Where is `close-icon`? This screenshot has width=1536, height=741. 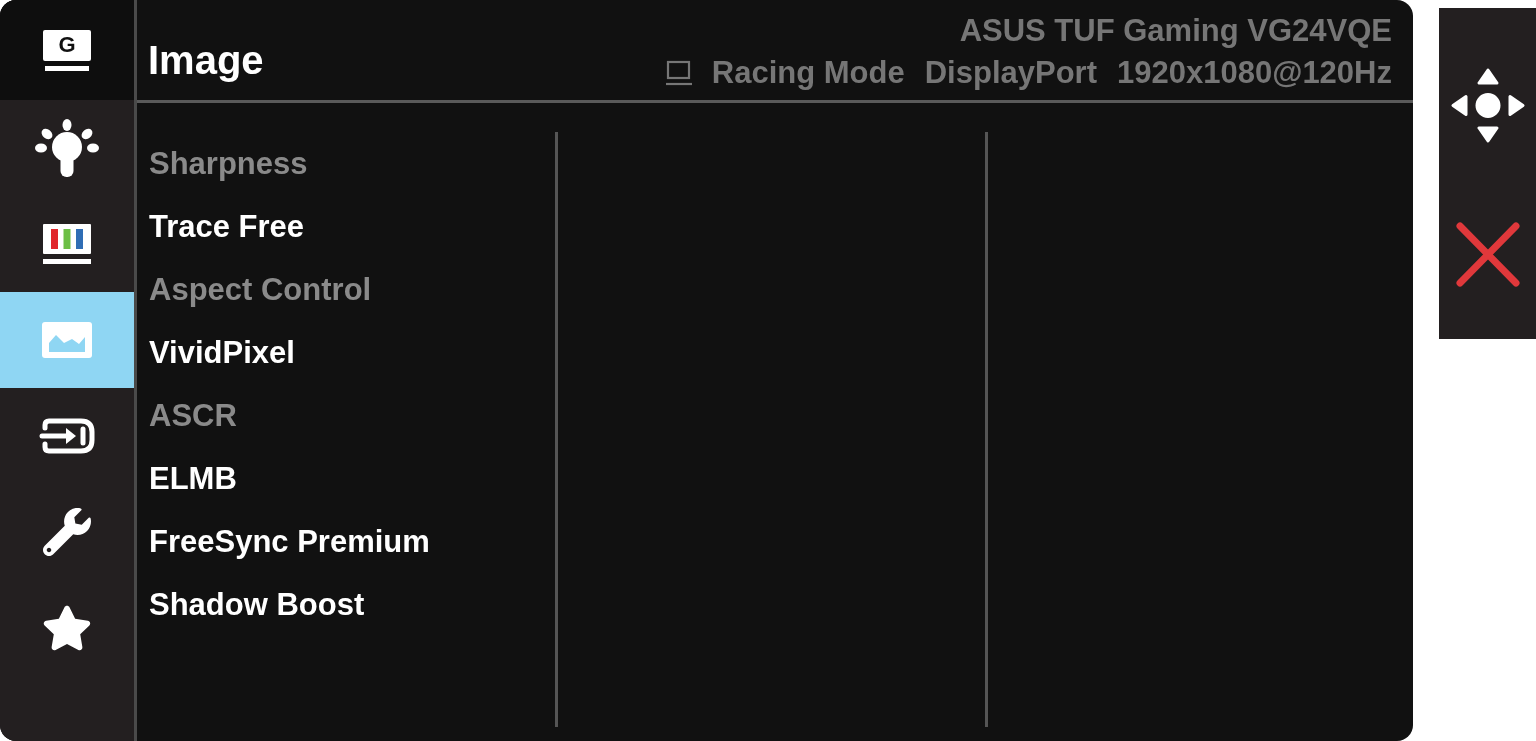 close-icon is located at coordinates (1487, 254).